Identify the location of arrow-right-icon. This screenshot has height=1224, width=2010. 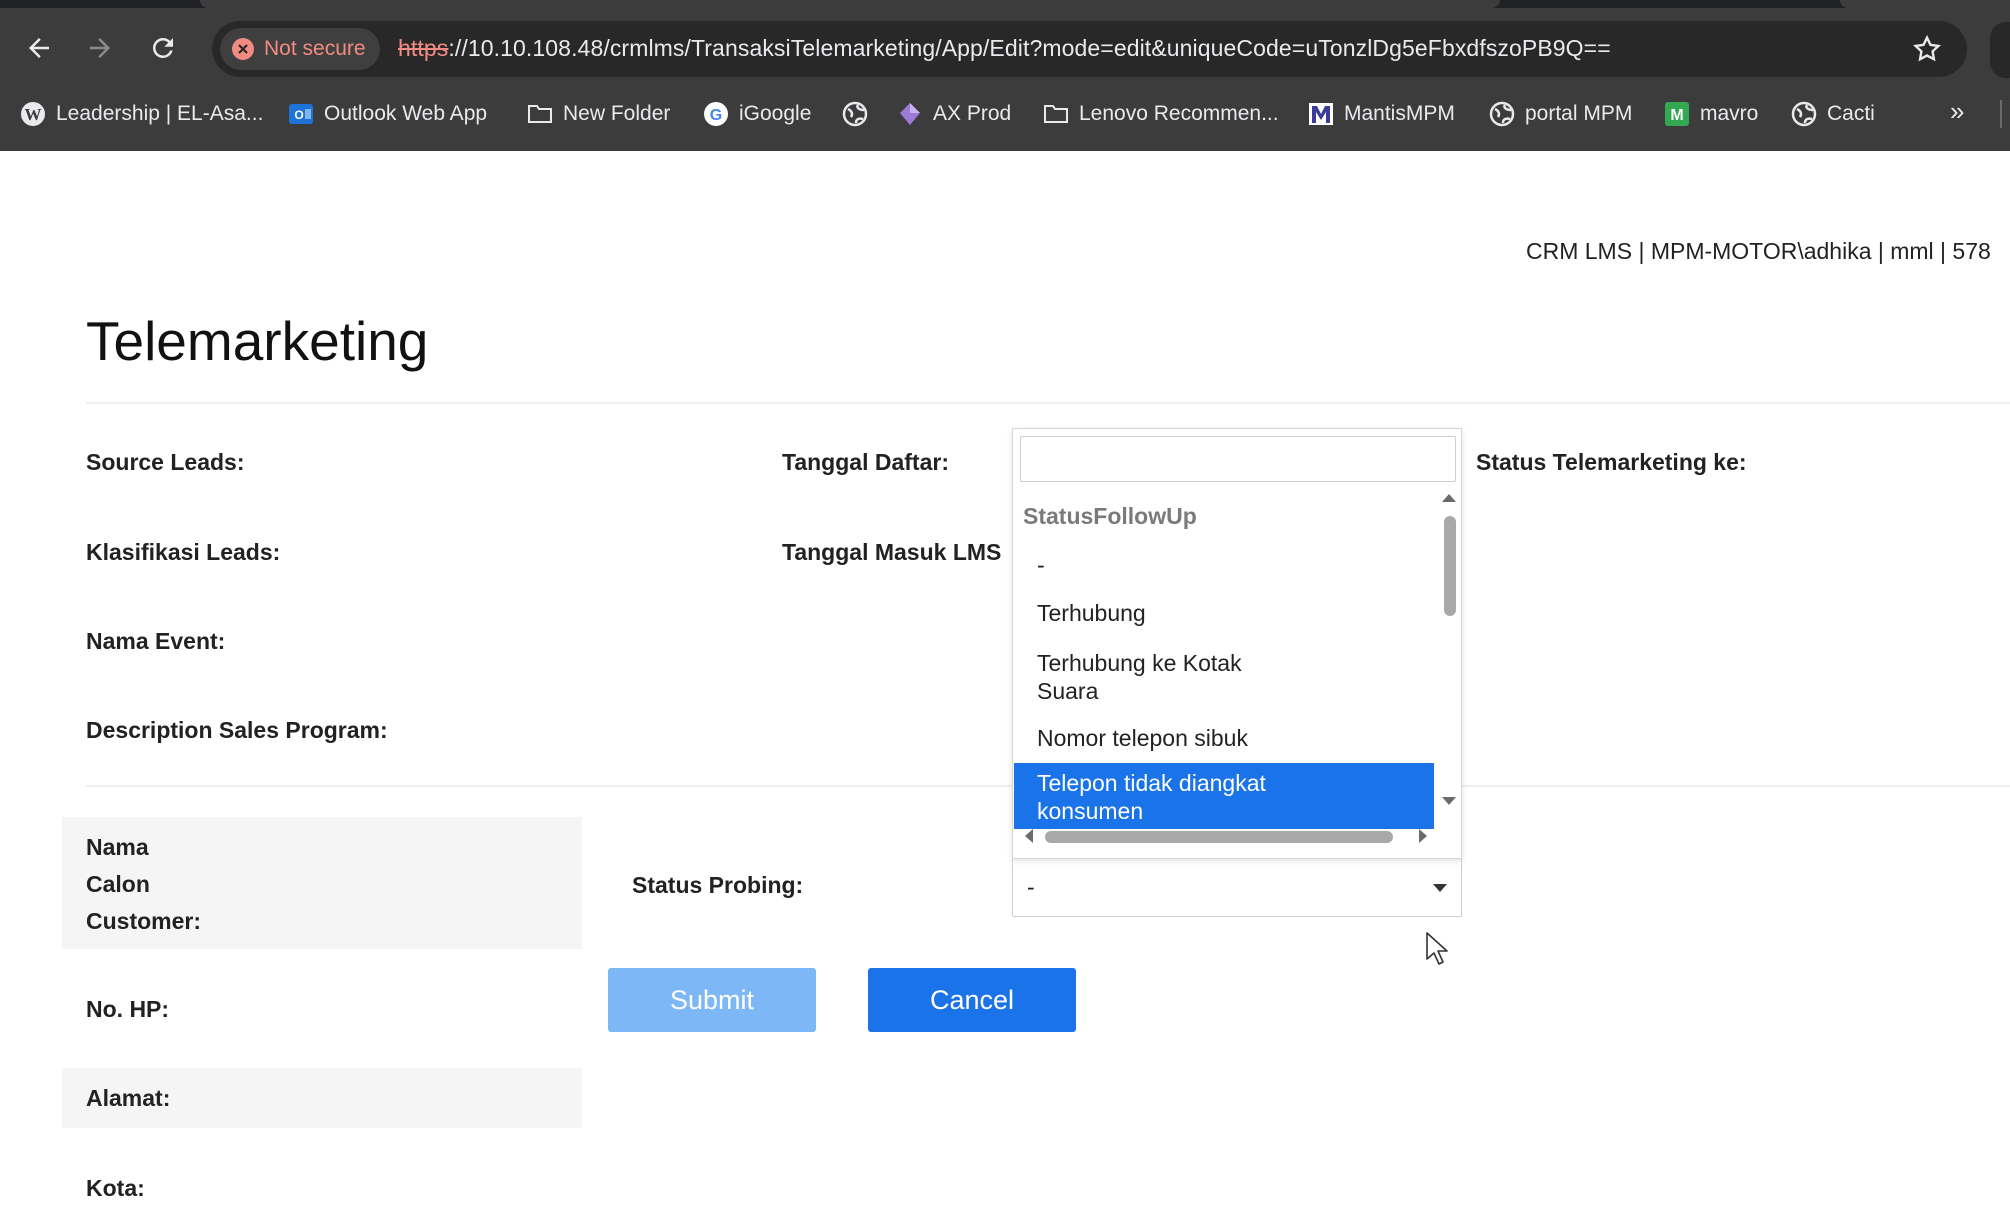
(100, 48).